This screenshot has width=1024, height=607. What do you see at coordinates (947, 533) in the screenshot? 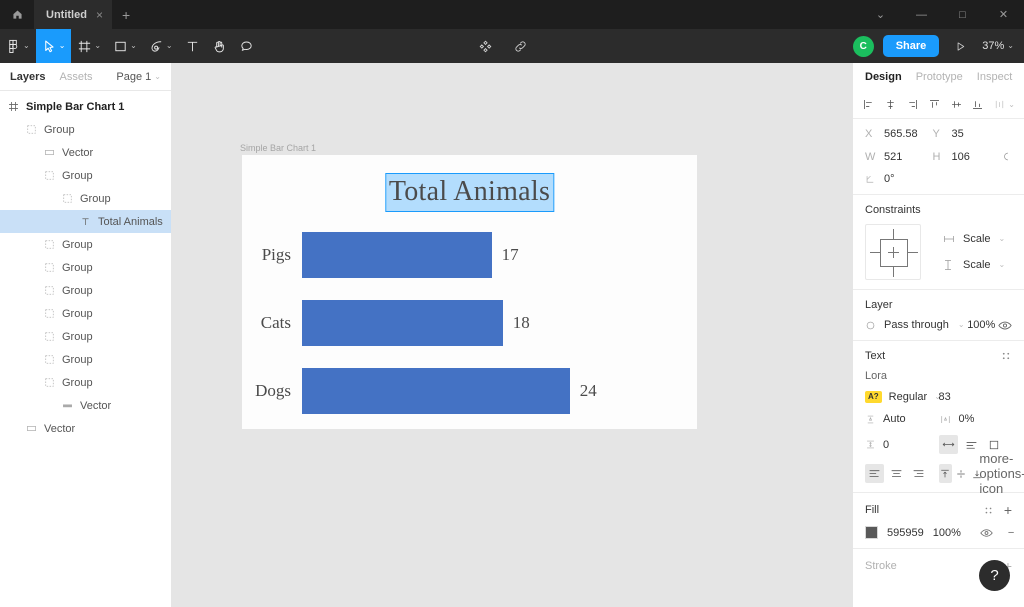
I see `fill-opacity-value: 100%` at bounding box center [947, 533].